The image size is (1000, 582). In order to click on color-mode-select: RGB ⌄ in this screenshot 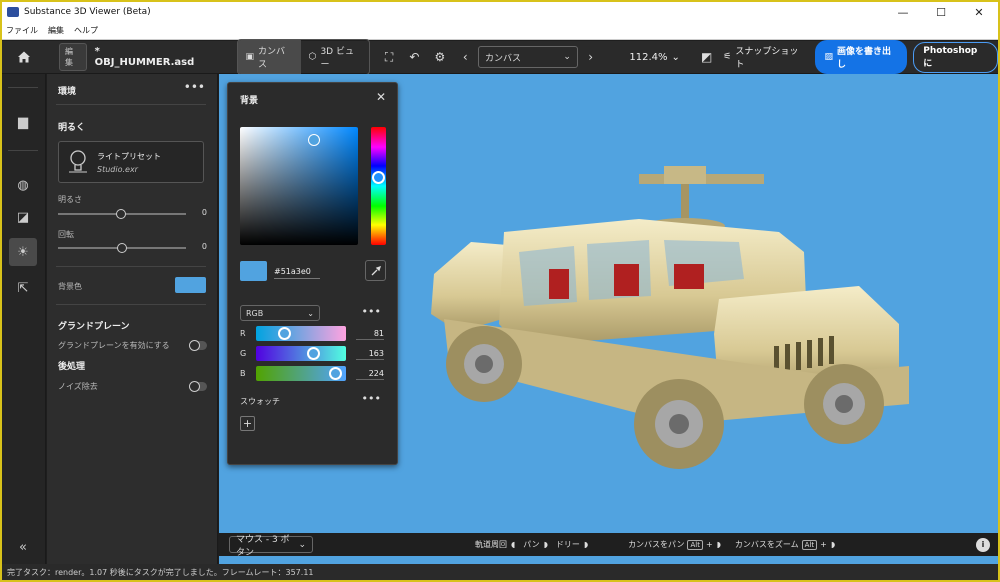, I will do `click(280, 313)`.